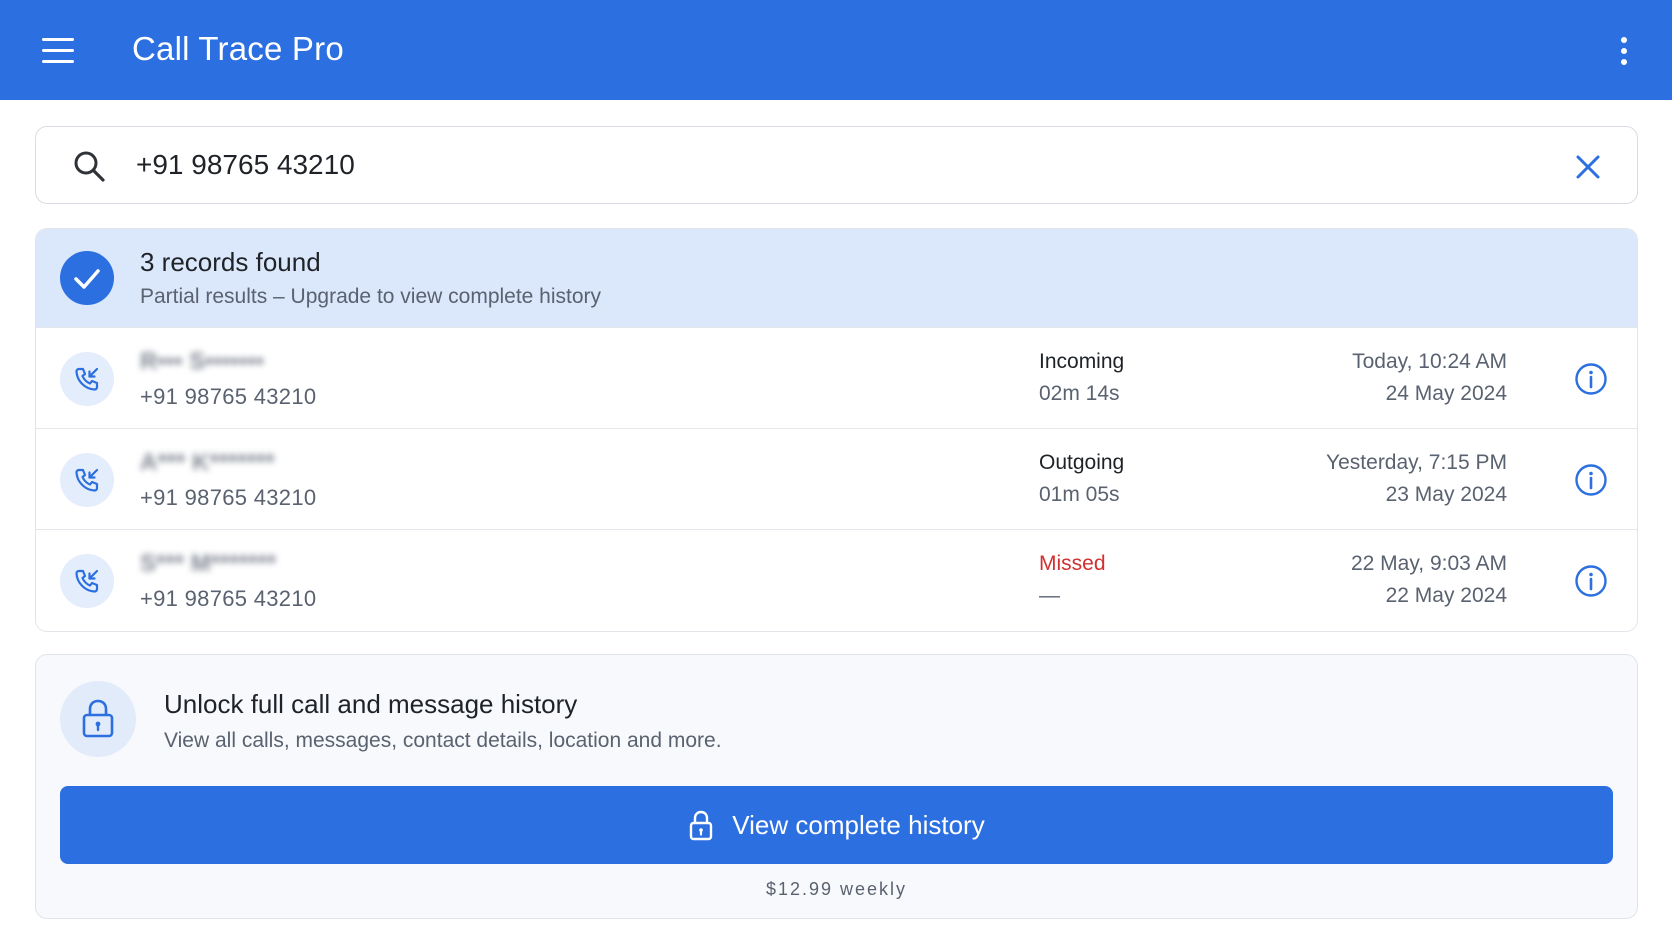  What do you see at coordinates (1429, 361) in the screenshot?
I see `call-time: Today, 10:24 AM` at bounding box center [1429, 361].